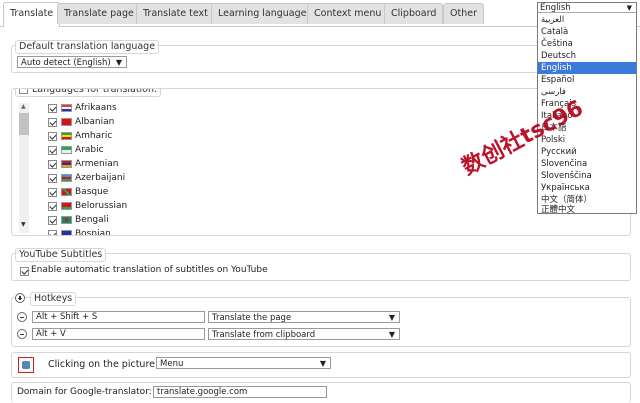 The height and width of the screenshot is (403, 640). I want to click on hotkey-action-select: Translate from clipboard ▼, so click(304, 334).